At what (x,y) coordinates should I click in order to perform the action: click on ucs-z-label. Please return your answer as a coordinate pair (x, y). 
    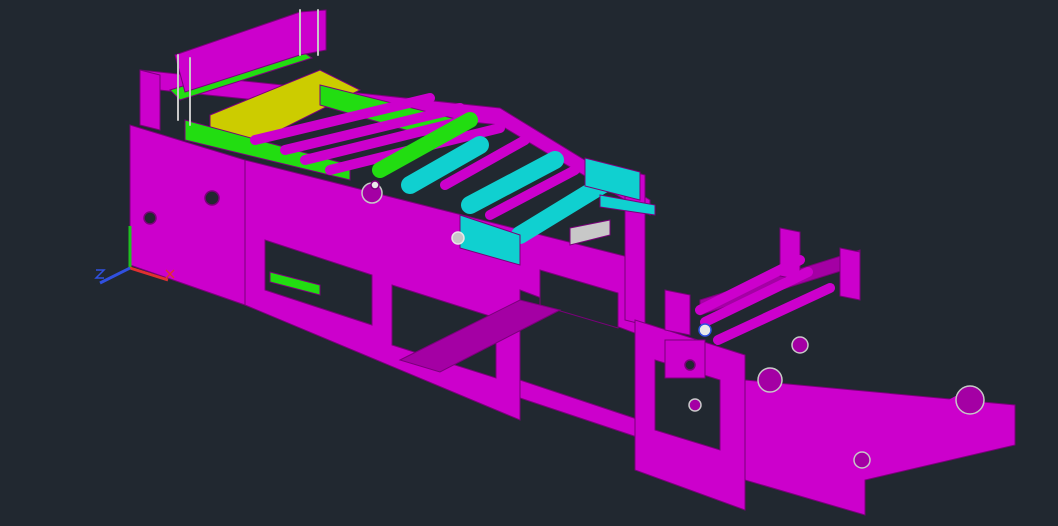
    Looking at the image, I should click on (100, 274).